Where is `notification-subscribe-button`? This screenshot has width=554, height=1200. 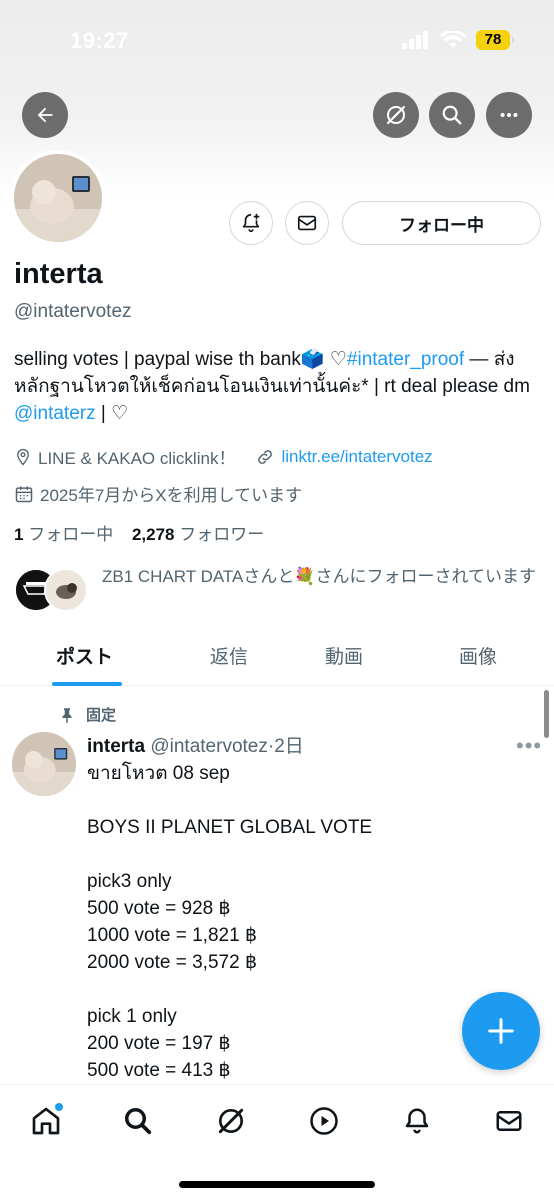 notification-subscribe-button is located at coordinates (251, 223).